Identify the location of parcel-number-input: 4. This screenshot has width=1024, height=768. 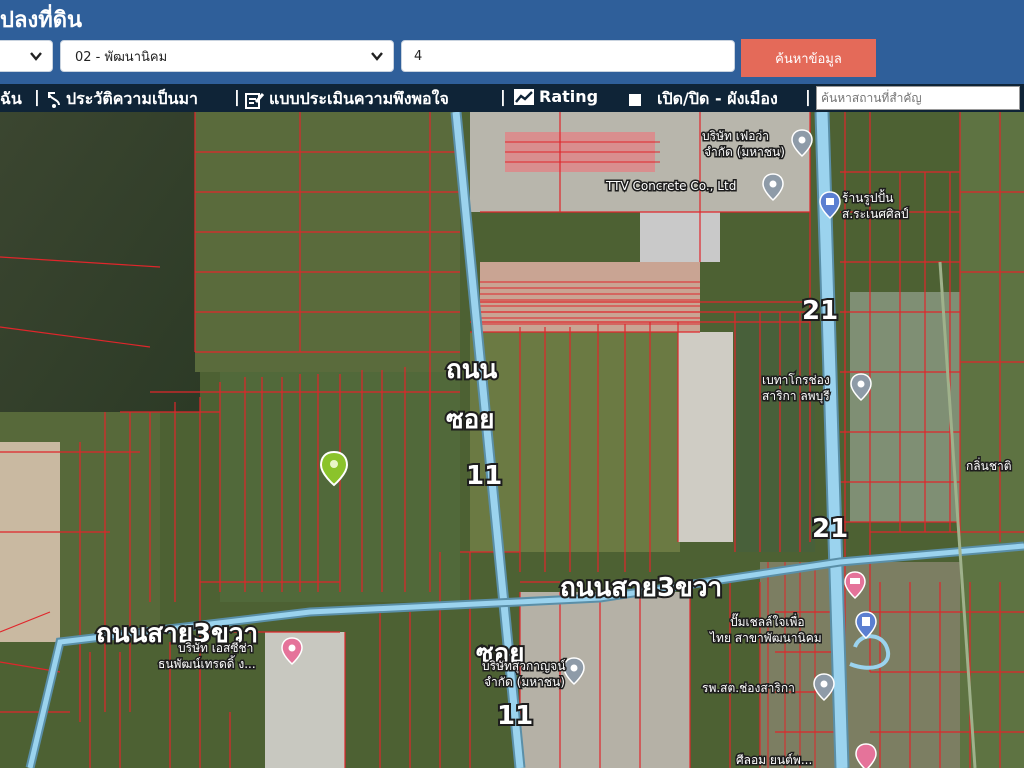
(568, 56).